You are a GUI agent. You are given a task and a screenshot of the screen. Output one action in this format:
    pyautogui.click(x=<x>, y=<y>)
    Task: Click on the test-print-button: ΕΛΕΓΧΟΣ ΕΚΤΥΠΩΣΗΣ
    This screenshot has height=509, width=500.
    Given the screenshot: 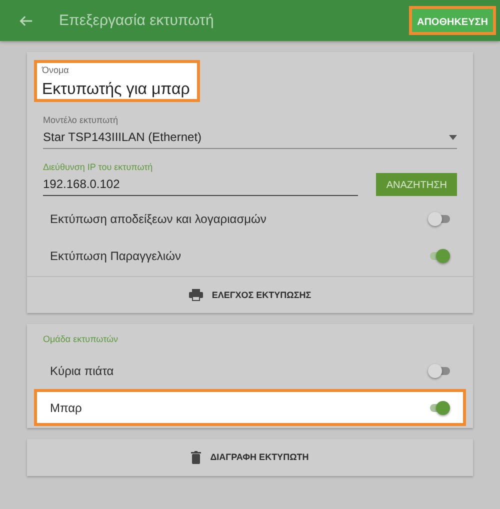 What is the action you would take?
    pyautogui.click(x=250, y=294)
    